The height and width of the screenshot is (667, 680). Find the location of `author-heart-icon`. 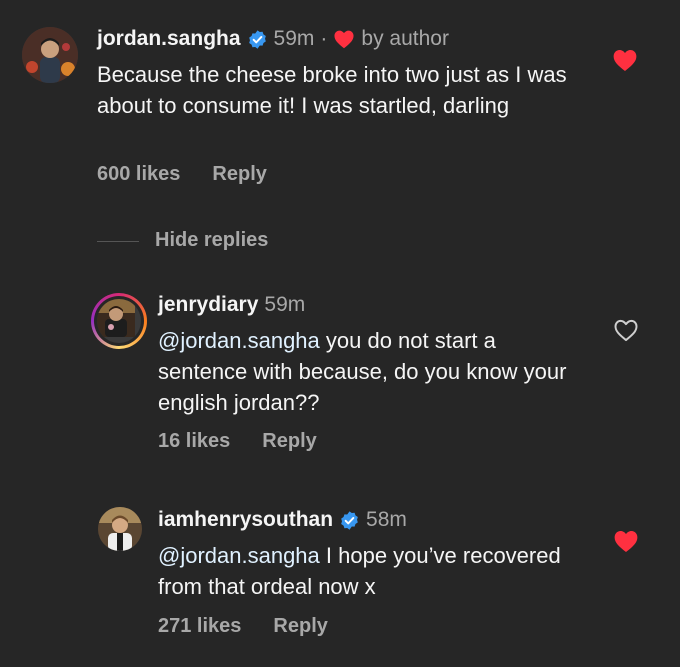

author-heart-icon is located at coordinates (344, 39).